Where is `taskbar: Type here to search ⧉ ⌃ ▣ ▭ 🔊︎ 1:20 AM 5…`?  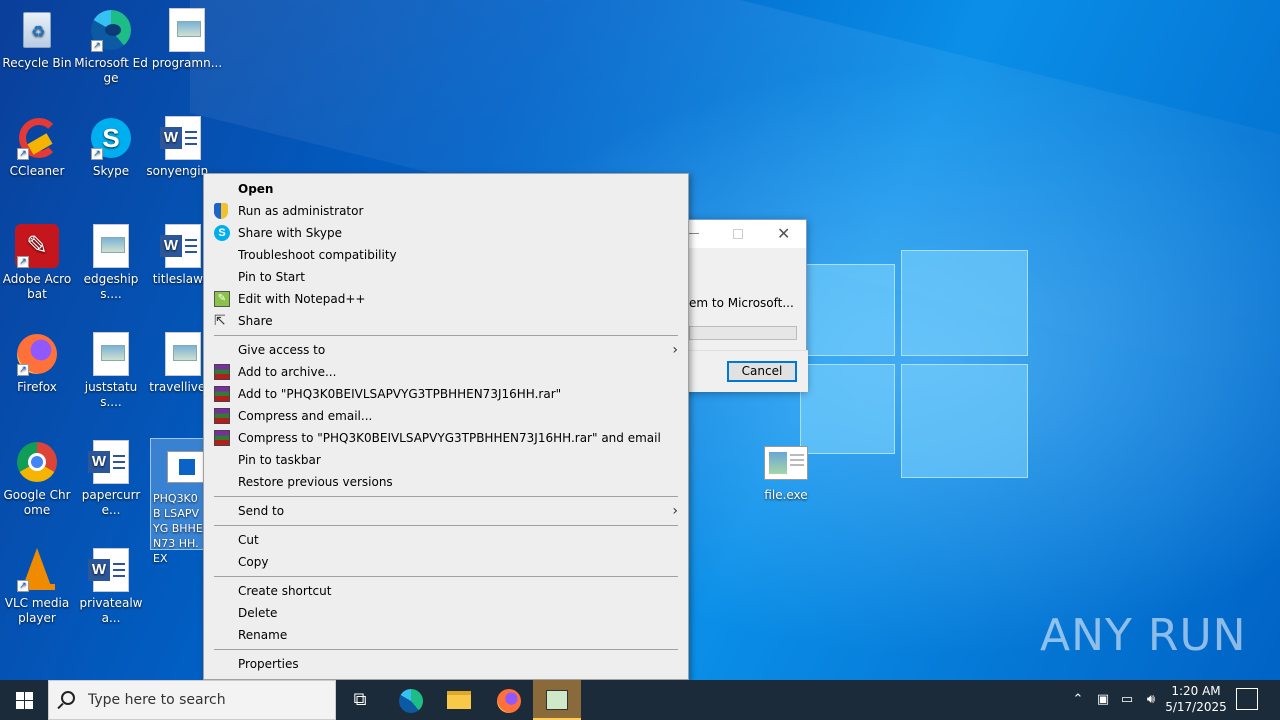 taskbar: Type here to search ⧉ ⌃ ▣ ▭ 🔊︎ 1:20 AM 5… is located at coordinates (640, 700).